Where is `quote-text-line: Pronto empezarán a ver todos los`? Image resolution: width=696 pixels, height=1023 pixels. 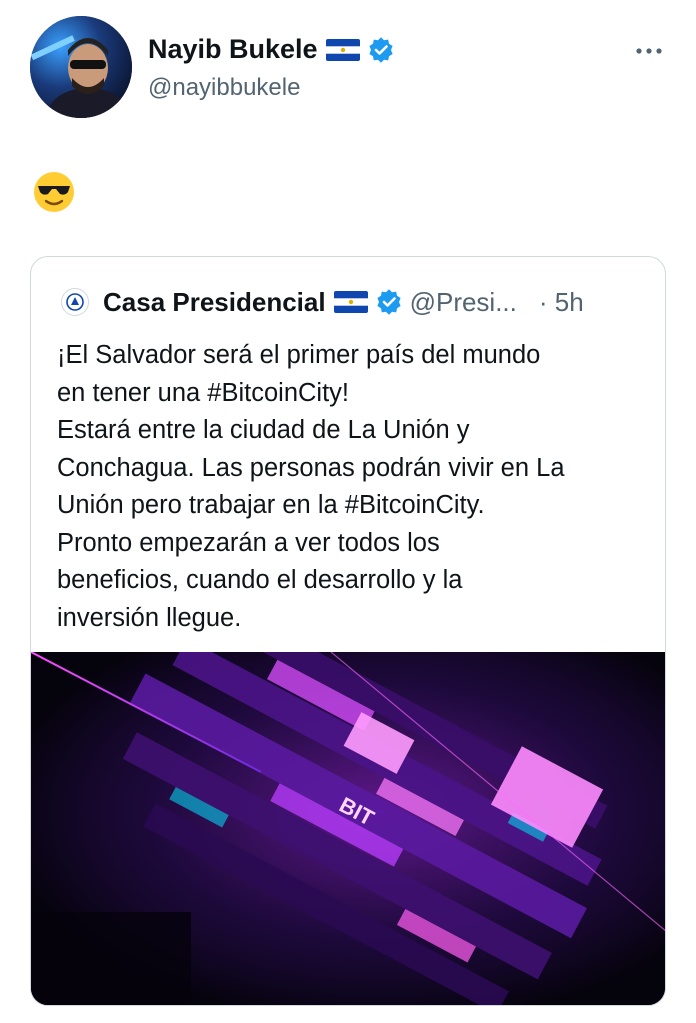 quote-text-line: Pronto empezarán a ver todos los is located at coordinates (248, 542).